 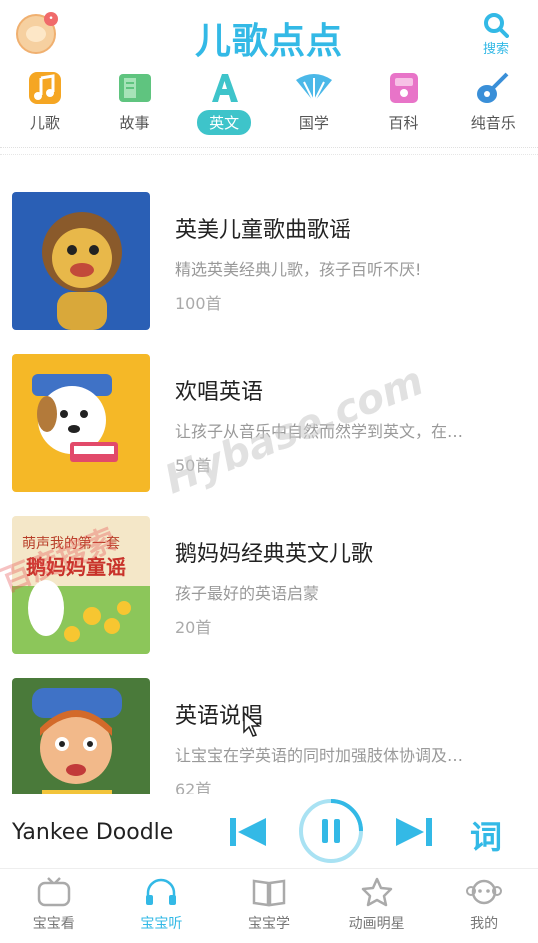 What do you see at coordinates (81, 585) in the screenshot?
I see `album-cover-goose: 萌声我的第一套 鹅妈妈童谣` at bounding box center [81, 585].